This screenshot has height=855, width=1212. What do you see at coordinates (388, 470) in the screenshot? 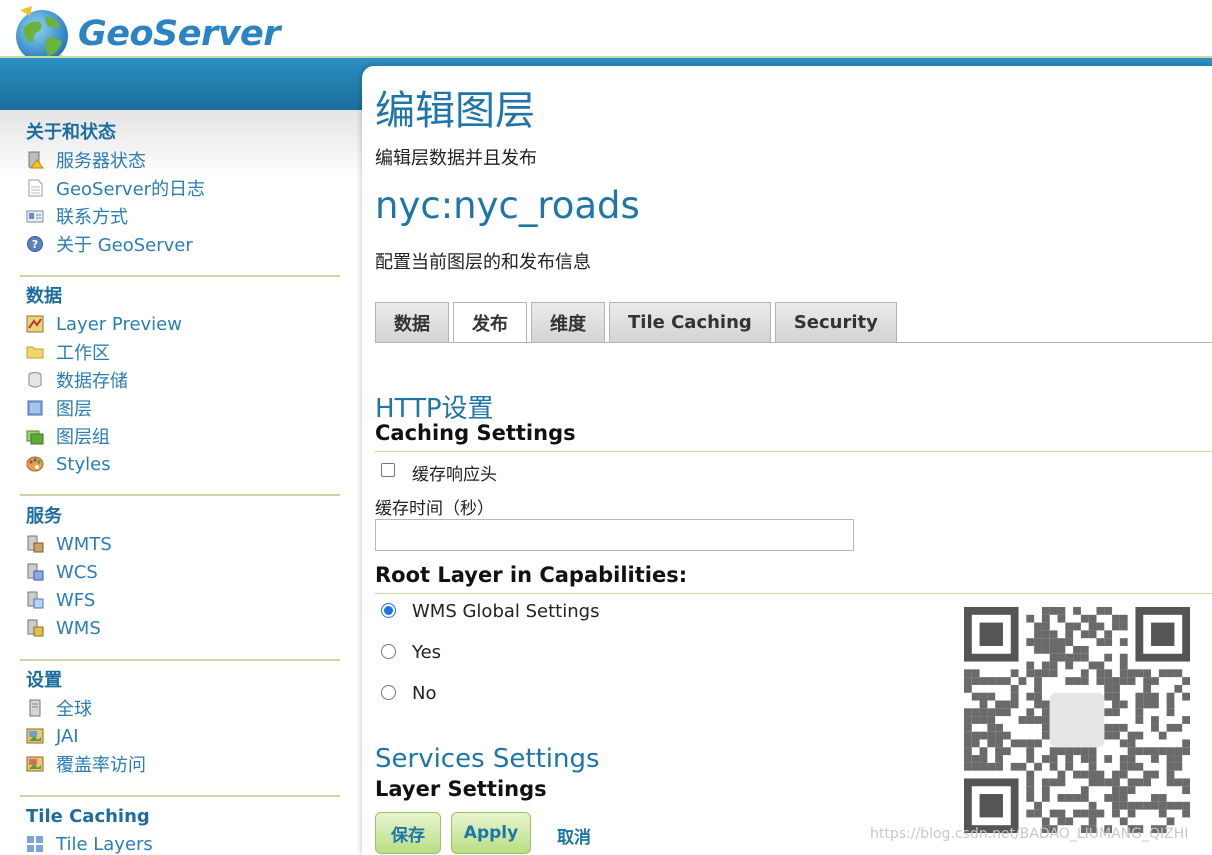
I see `cache-headers-checkbox` at bounding box center [388, 470].